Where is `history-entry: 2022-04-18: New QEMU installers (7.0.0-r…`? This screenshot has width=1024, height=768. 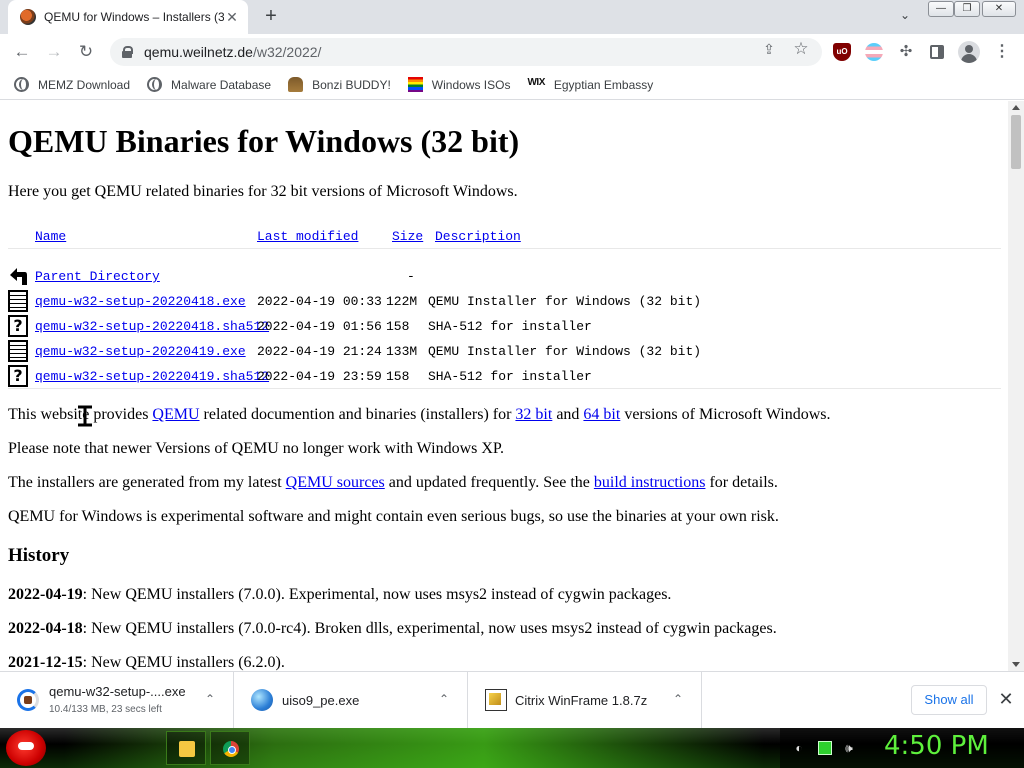 history-entry: 2022-04-18: New QEMU installers (7.0.0-r… is located at coordinates (392, 629).